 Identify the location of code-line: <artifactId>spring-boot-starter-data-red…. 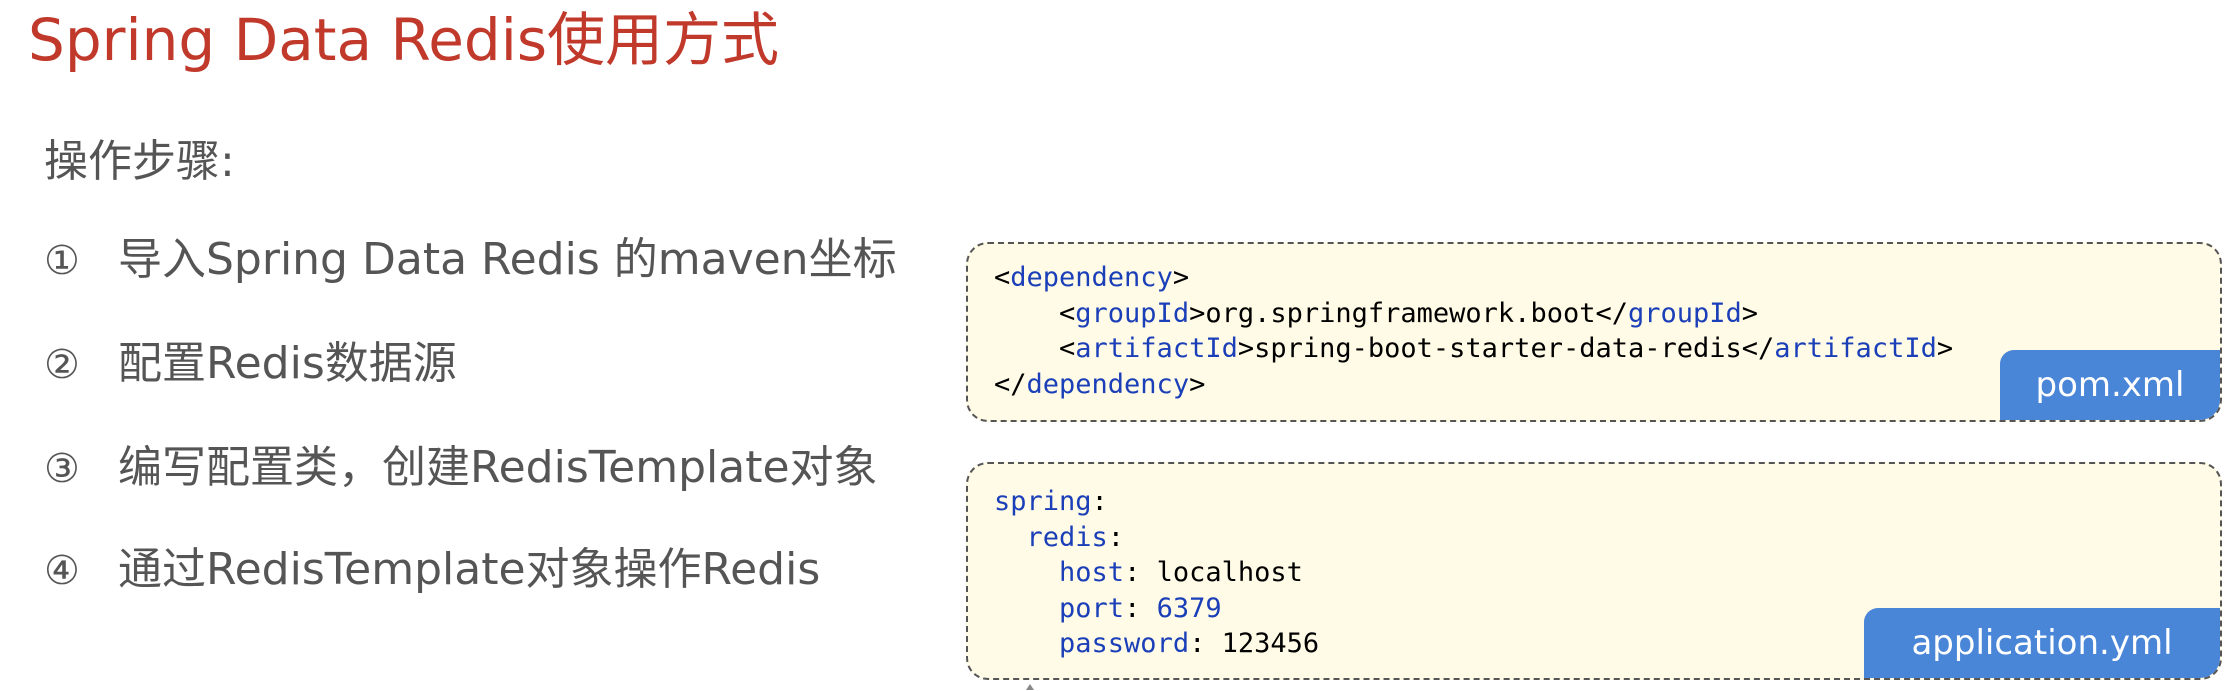
(1473, 349).